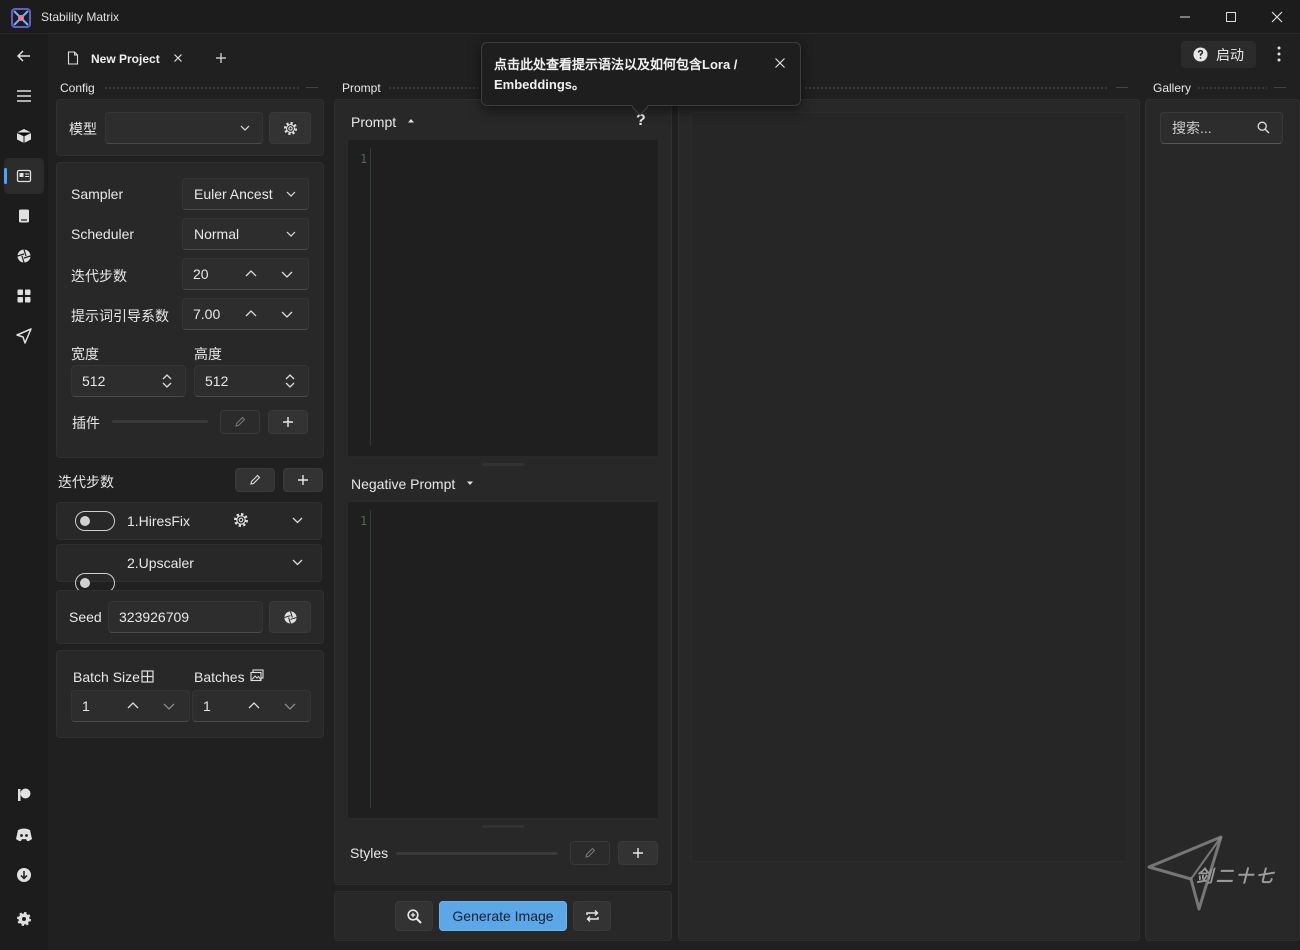  I want to click on grid-icon, so click(147, 676).